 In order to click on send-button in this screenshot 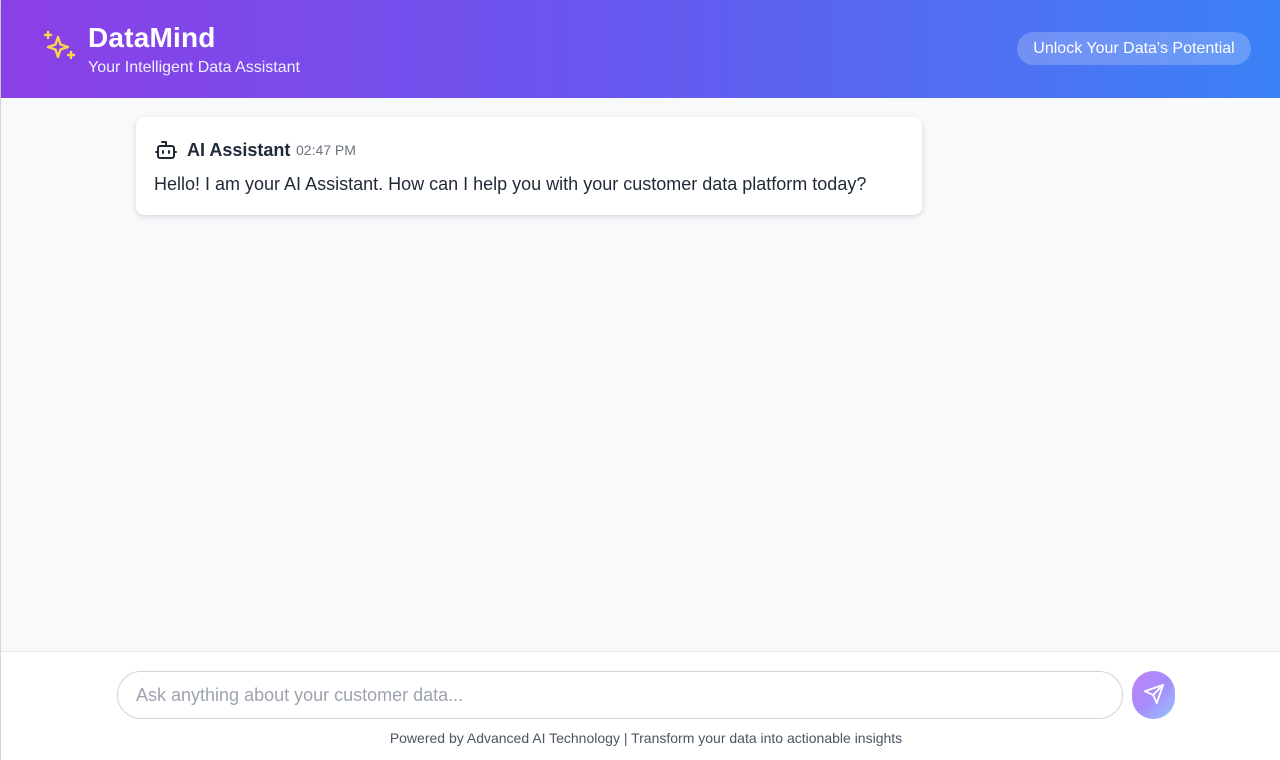, I will do `click(1153, 695)`.